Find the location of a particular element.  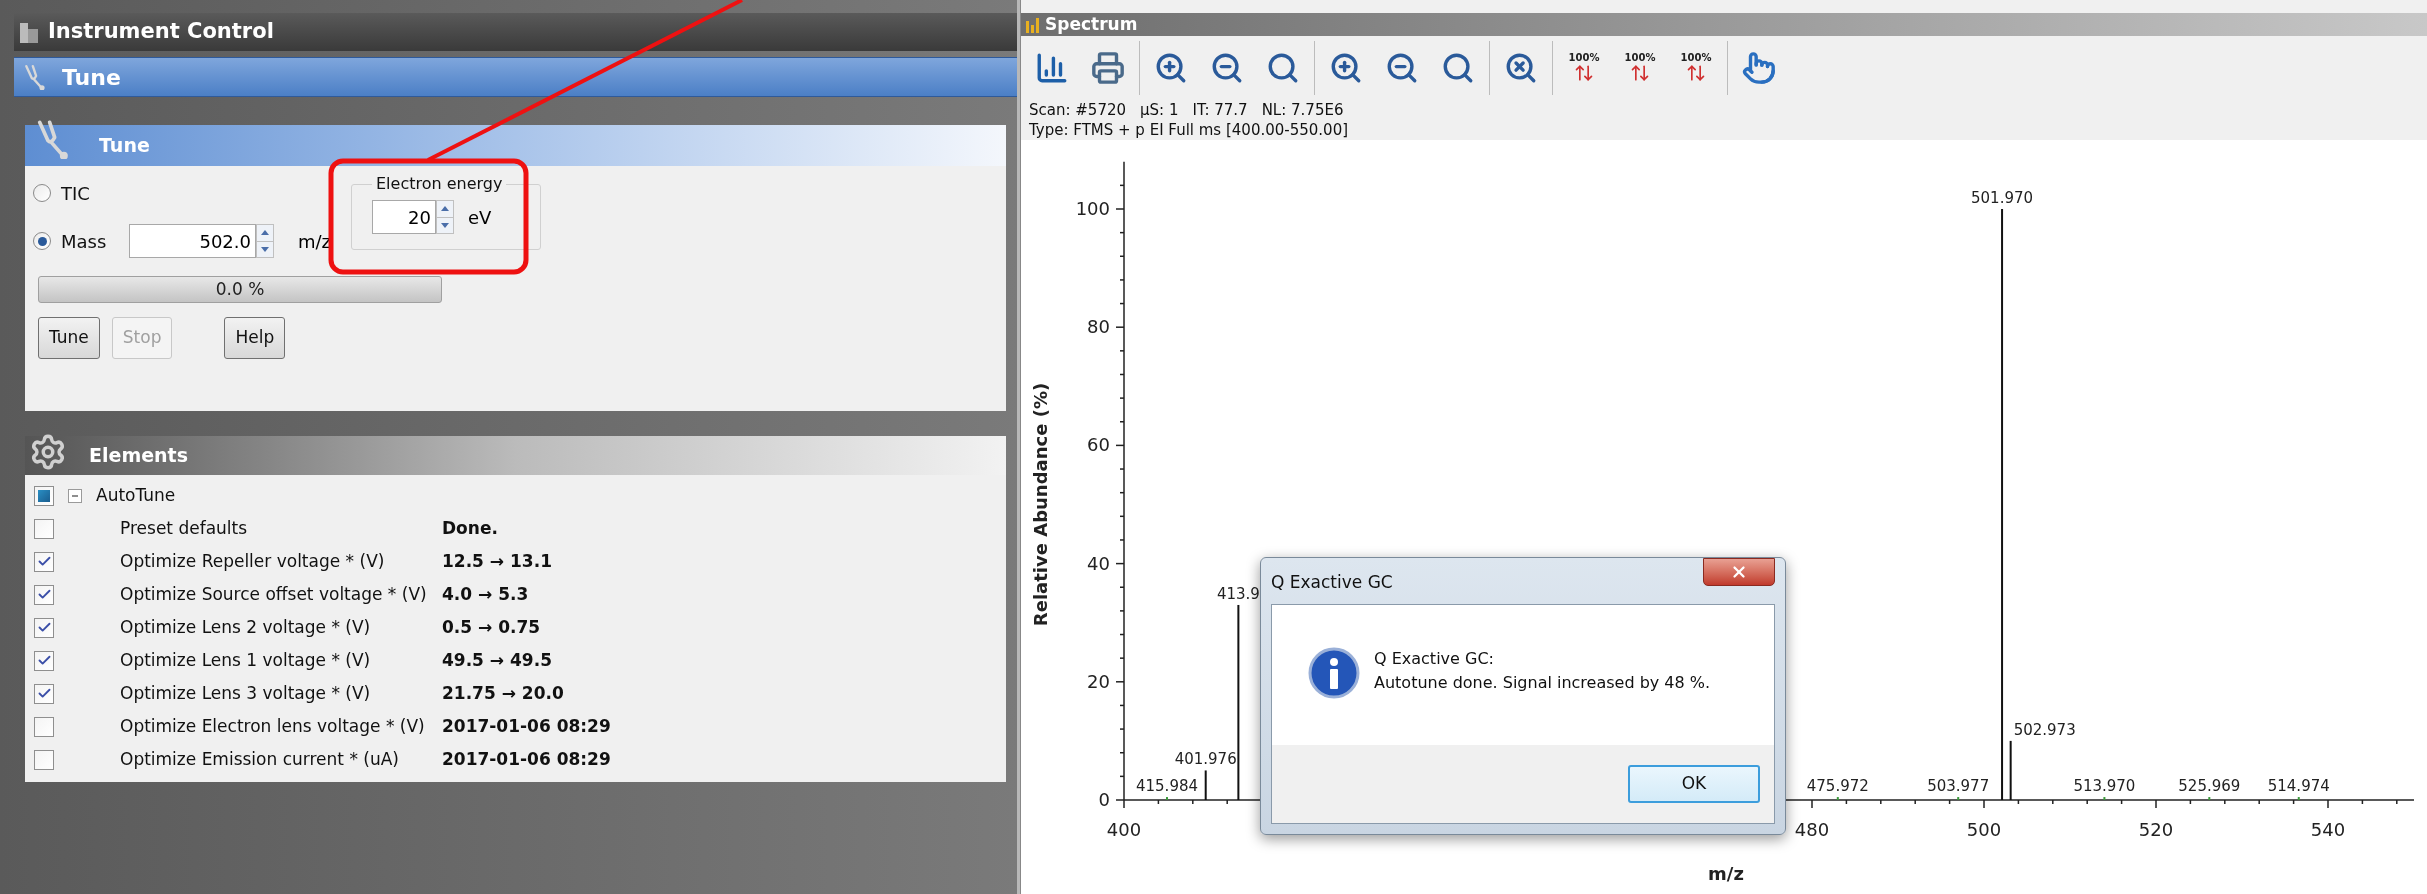

action-button: Help is located at coordinates (255, 338).